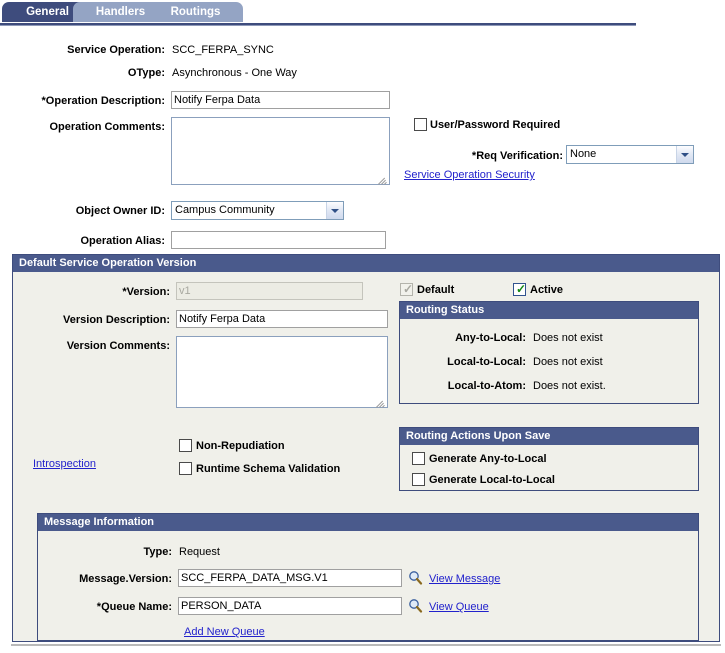 The height and width of the screenshot is (653, 725). I want to click on operation-description-input, so click(280, 100).